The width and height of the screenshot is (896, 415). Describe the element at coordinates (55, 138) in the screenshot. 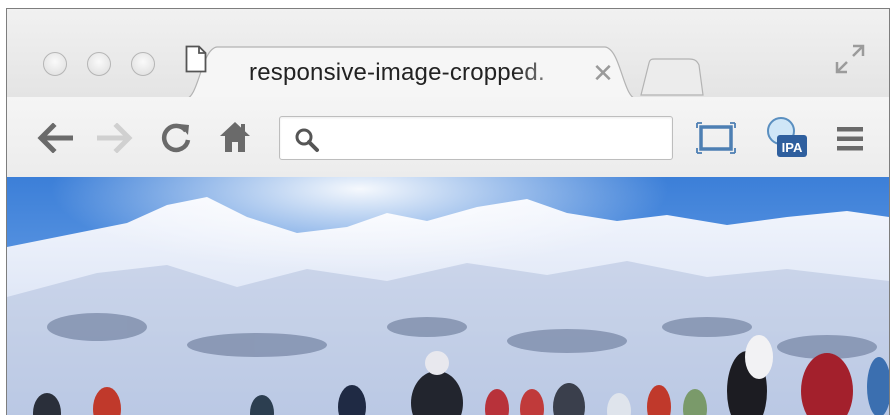

I see `back-arrow-icon` at that location.